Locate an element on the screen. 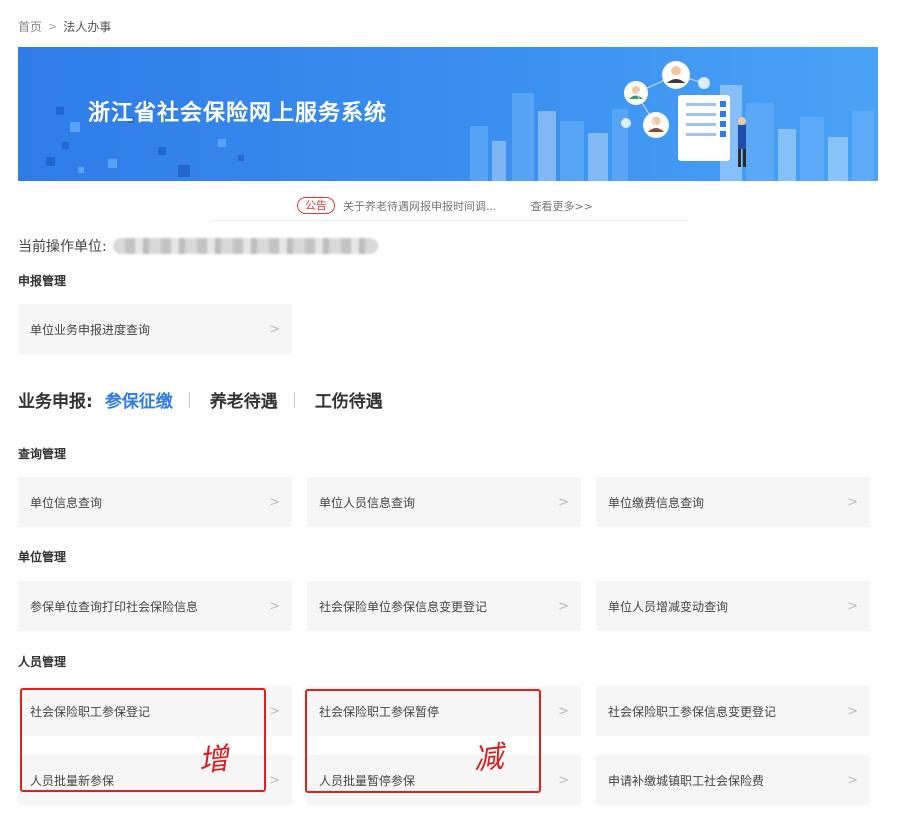 The height and width of the screenshot is (818, 897). card-staff-suspend: 社会保险职工参保暂停 > is located at coordinates (444, 711).